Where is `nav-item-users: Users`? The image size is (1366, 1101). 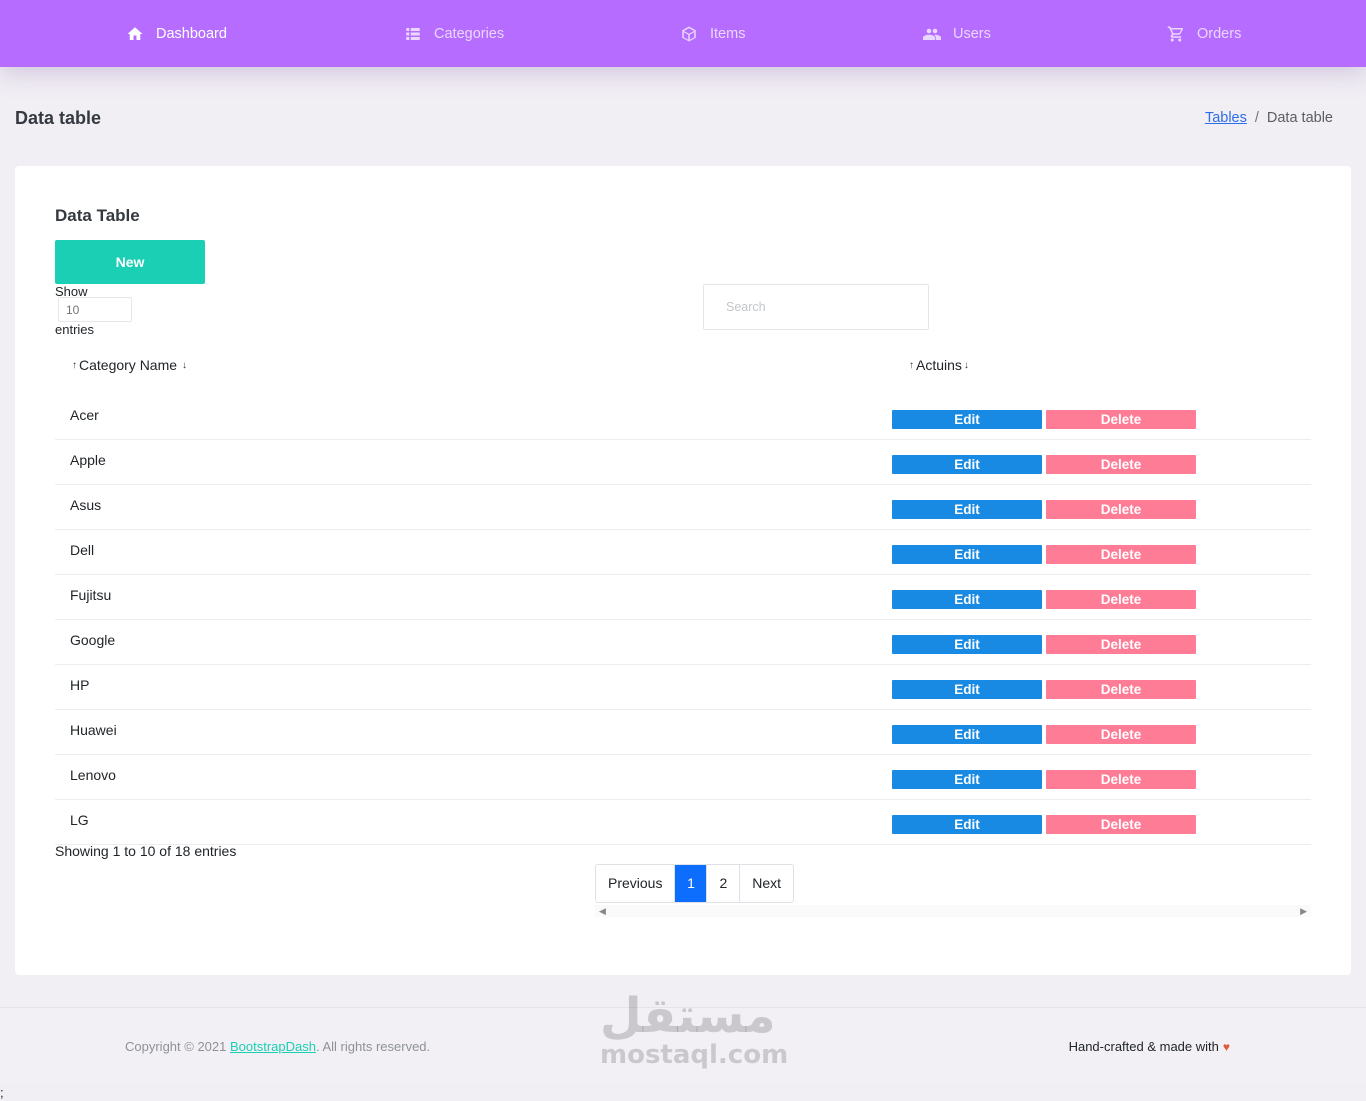
nav-item-users: Users is located at coordinates (957, 33).